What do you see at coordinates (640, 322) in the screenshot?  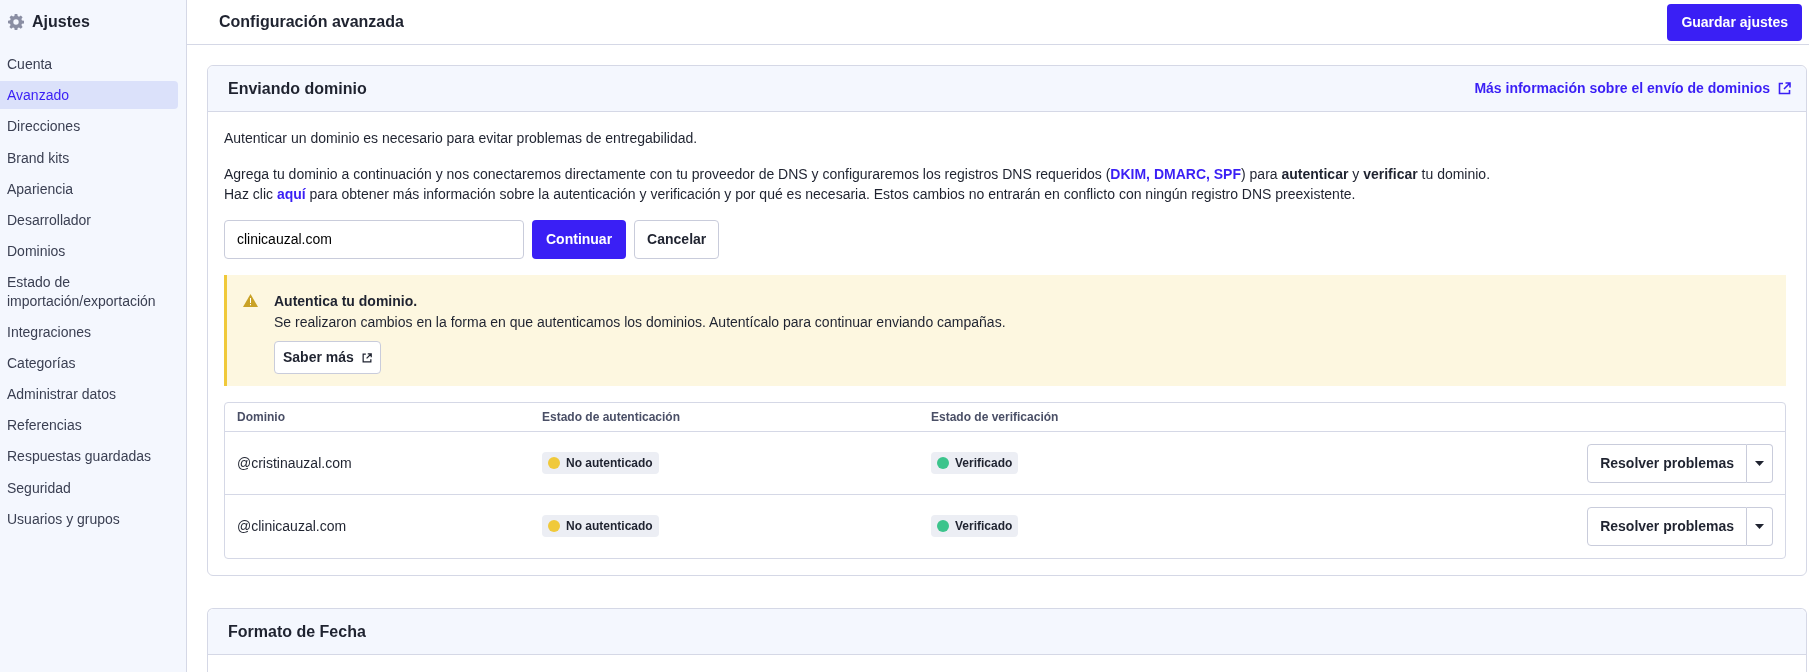 I see `alert-message: Se realizaron cambios en la forma en que autenticamos los dominios. Autentícalo para continuar enviando campañas.` at bounding box center [640, 322].